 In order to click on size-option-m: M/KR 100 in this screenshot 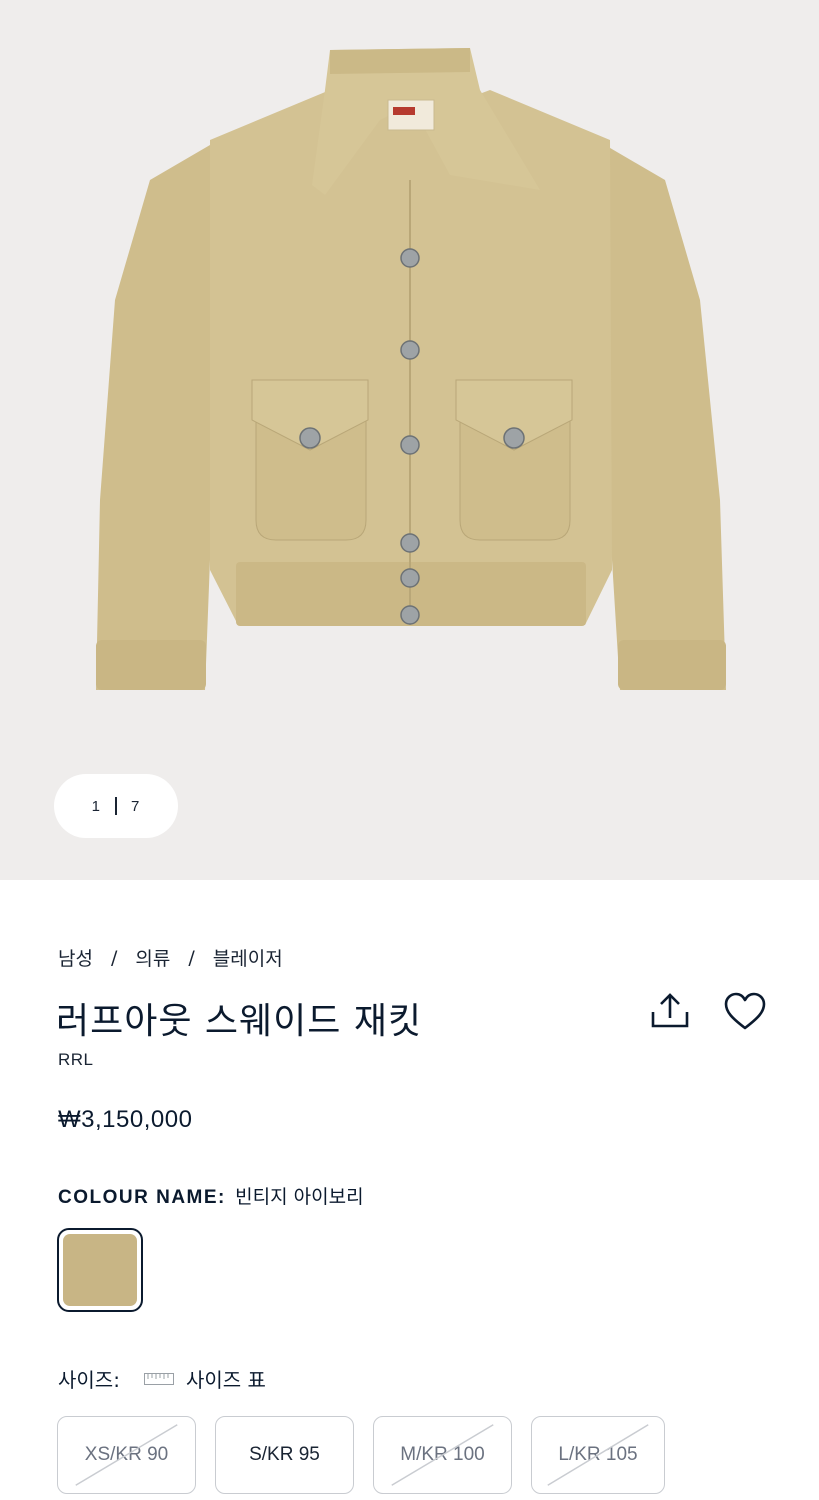, I will do `click(442, 1455)`.